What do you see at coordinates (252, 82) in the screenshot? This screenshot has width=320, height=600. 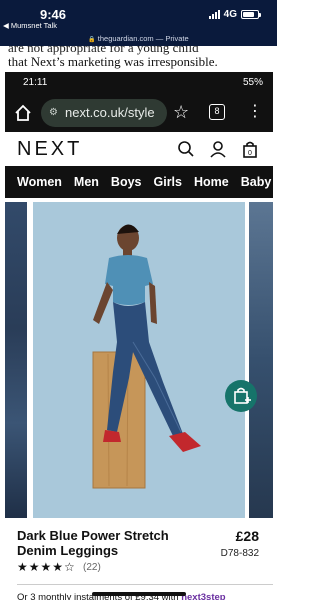 I see `android-battery: 55%` at bounding box center [252, 82].